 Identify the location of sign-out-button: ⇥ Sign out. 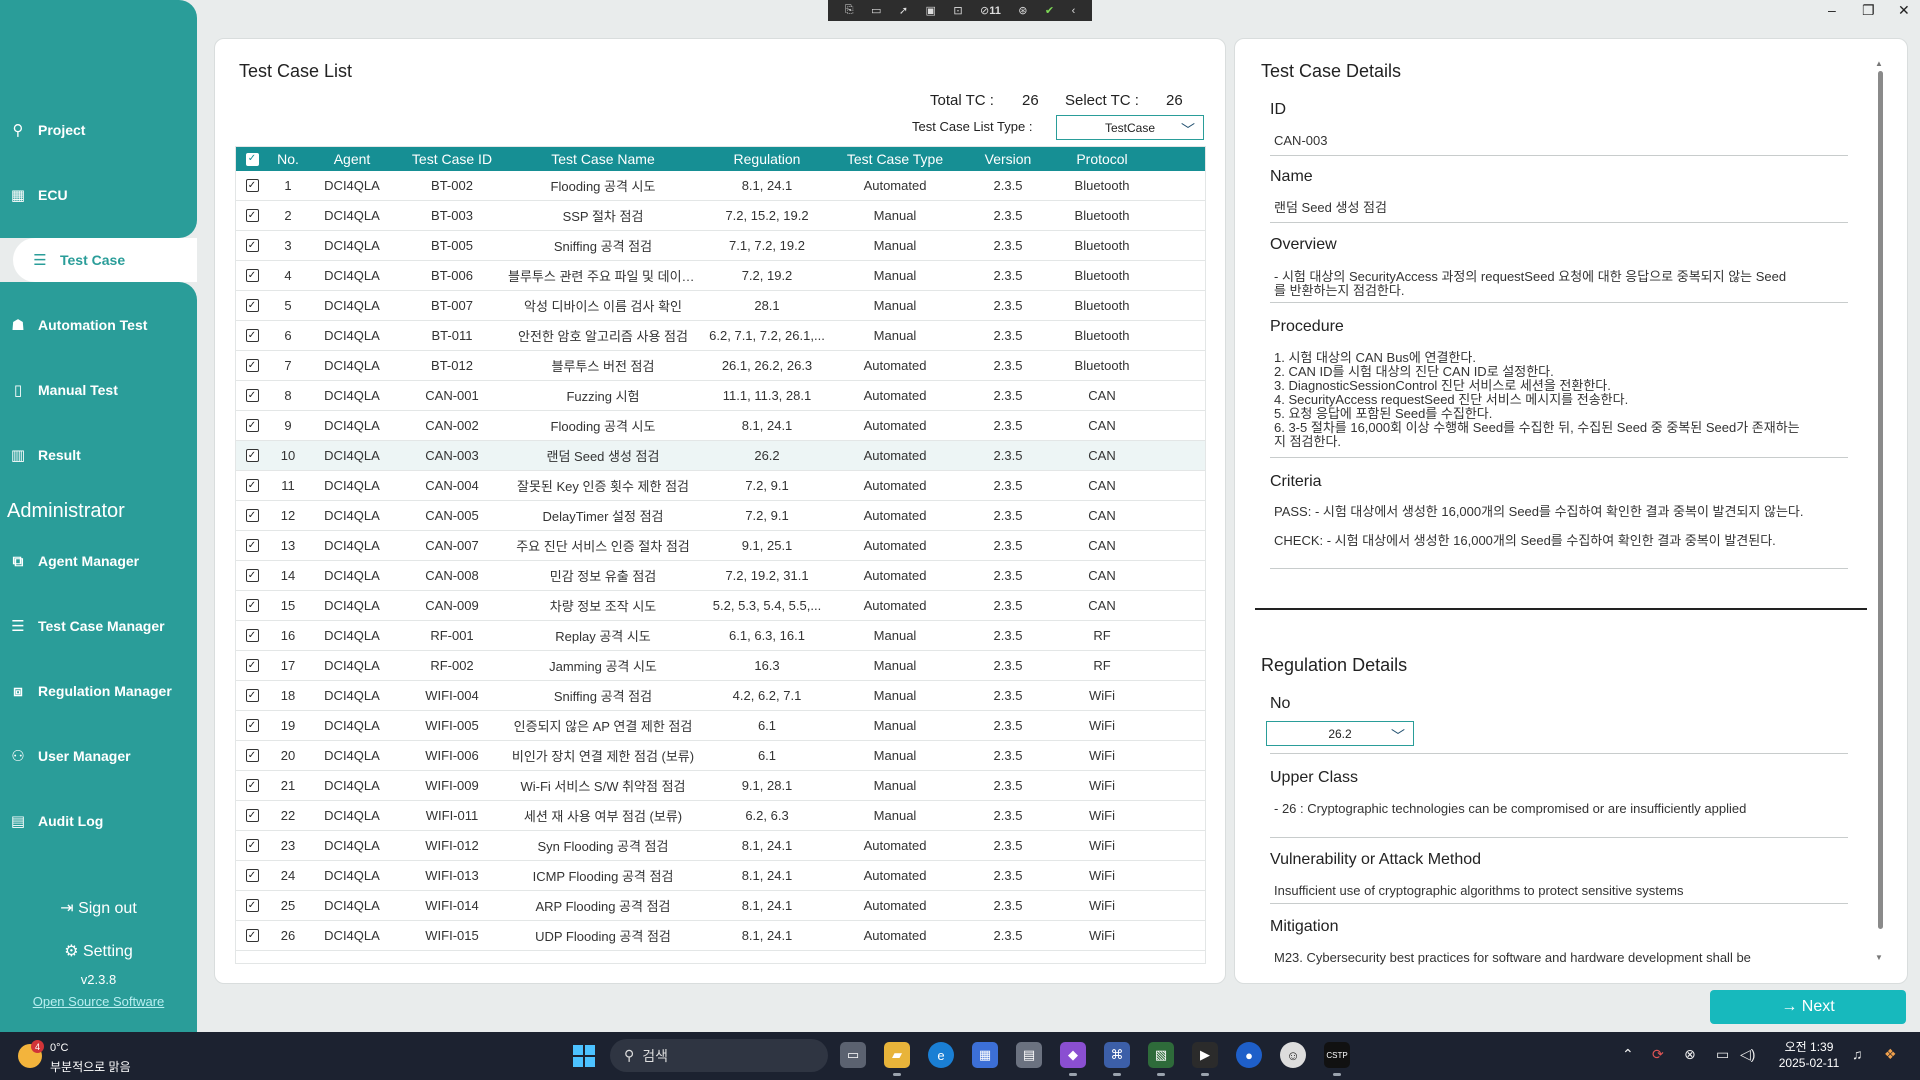
(98, 908).